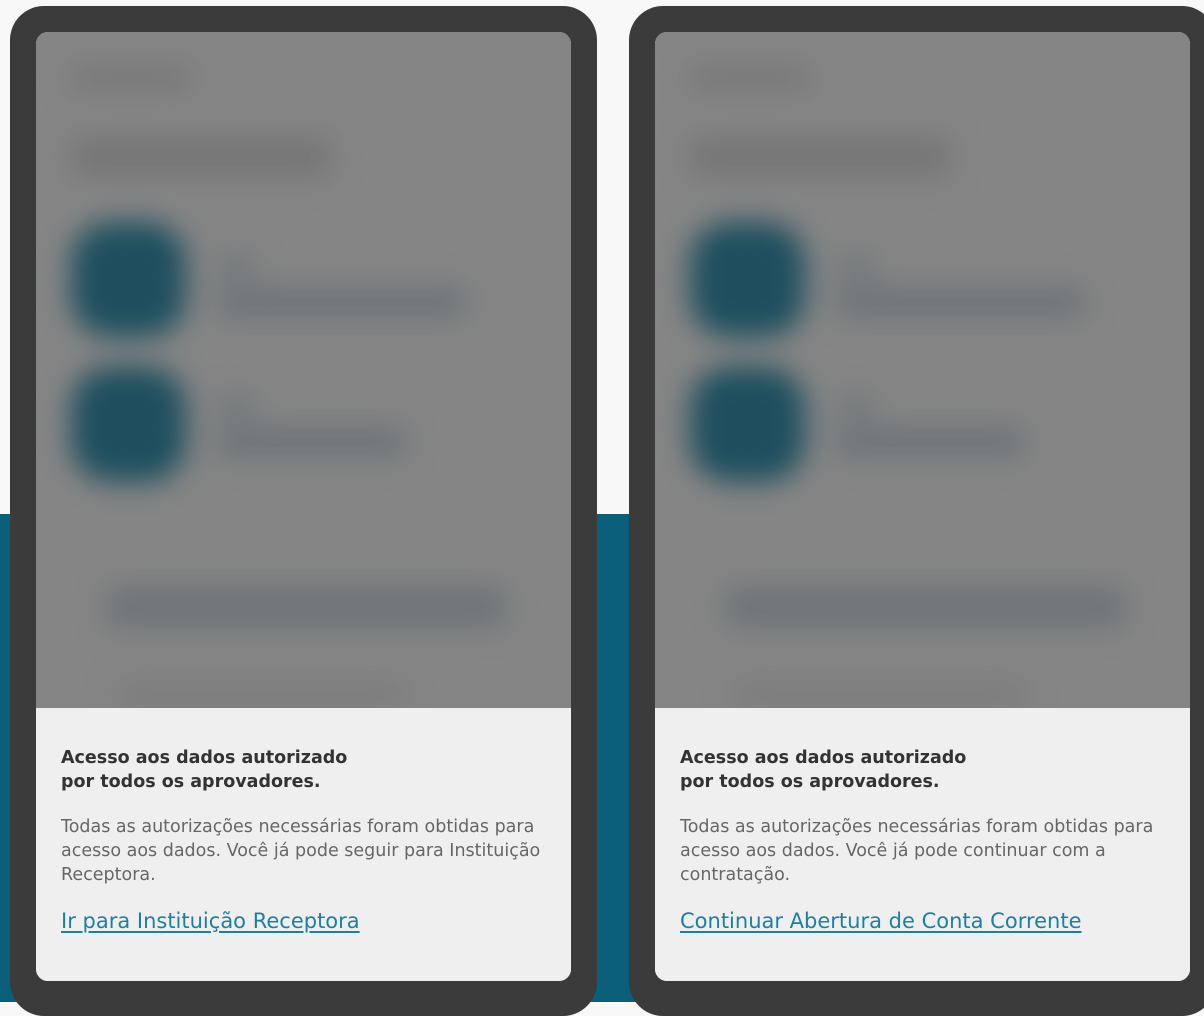  Describe the element at coordinates (881, 921) in the screenshot. I see `continue-account-opening-link: Continuar Abertura de Conta Corrente` at that location.